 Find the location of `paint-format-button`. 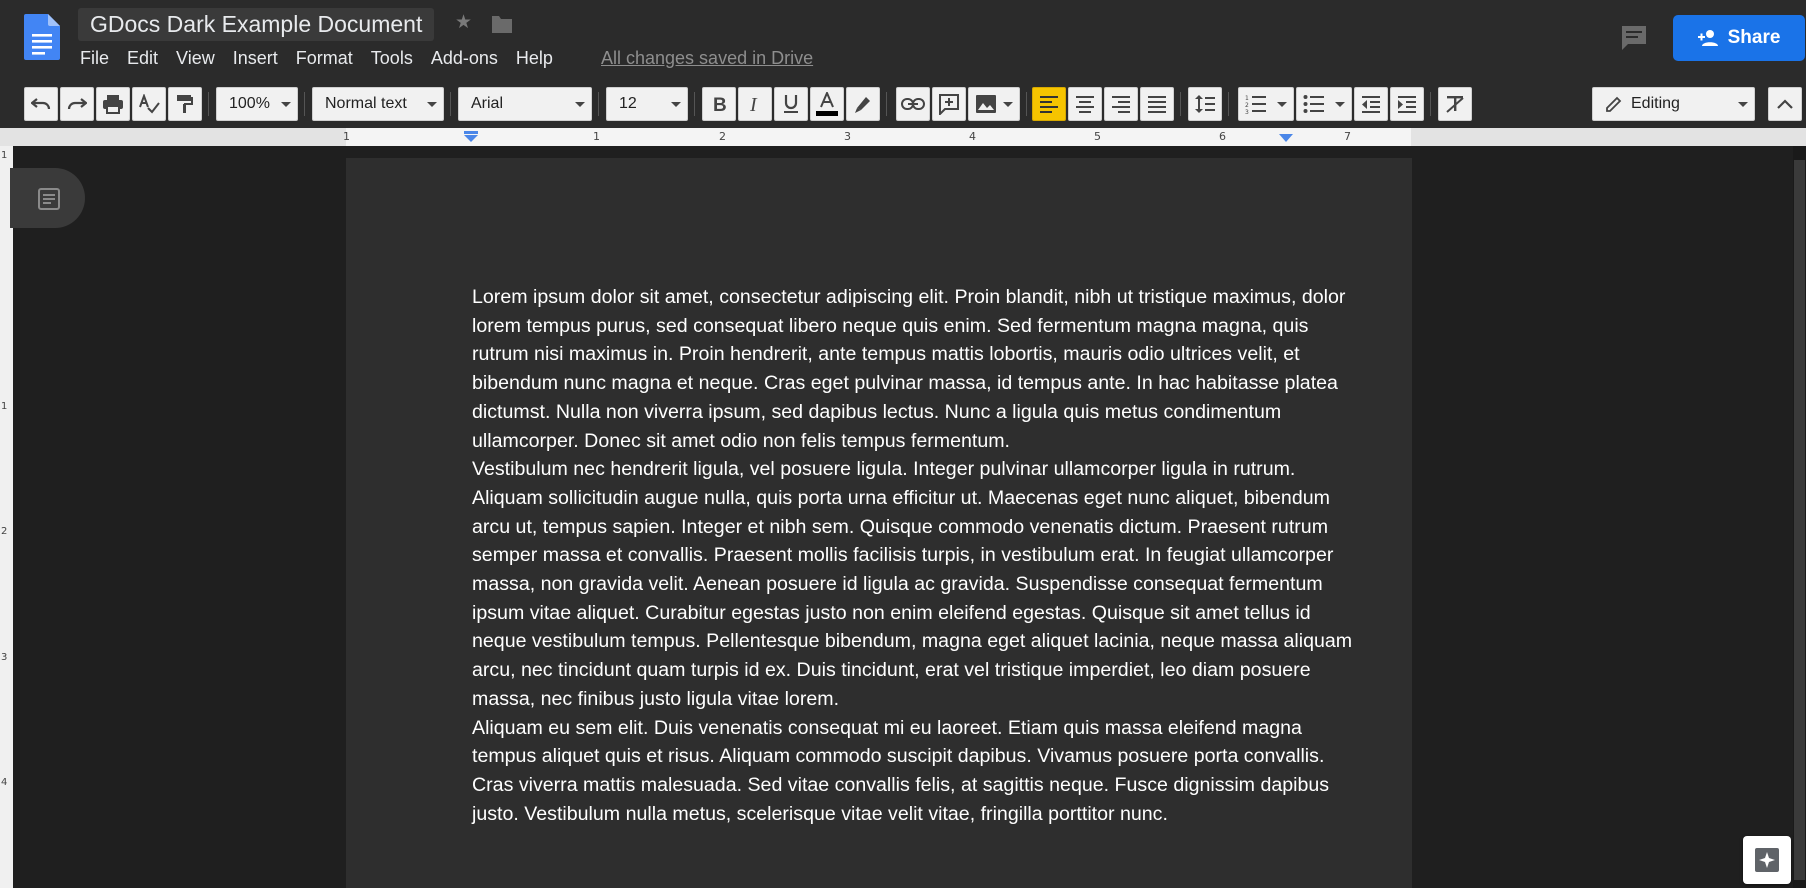

paint-format-button is located at coordinates (185, 104).